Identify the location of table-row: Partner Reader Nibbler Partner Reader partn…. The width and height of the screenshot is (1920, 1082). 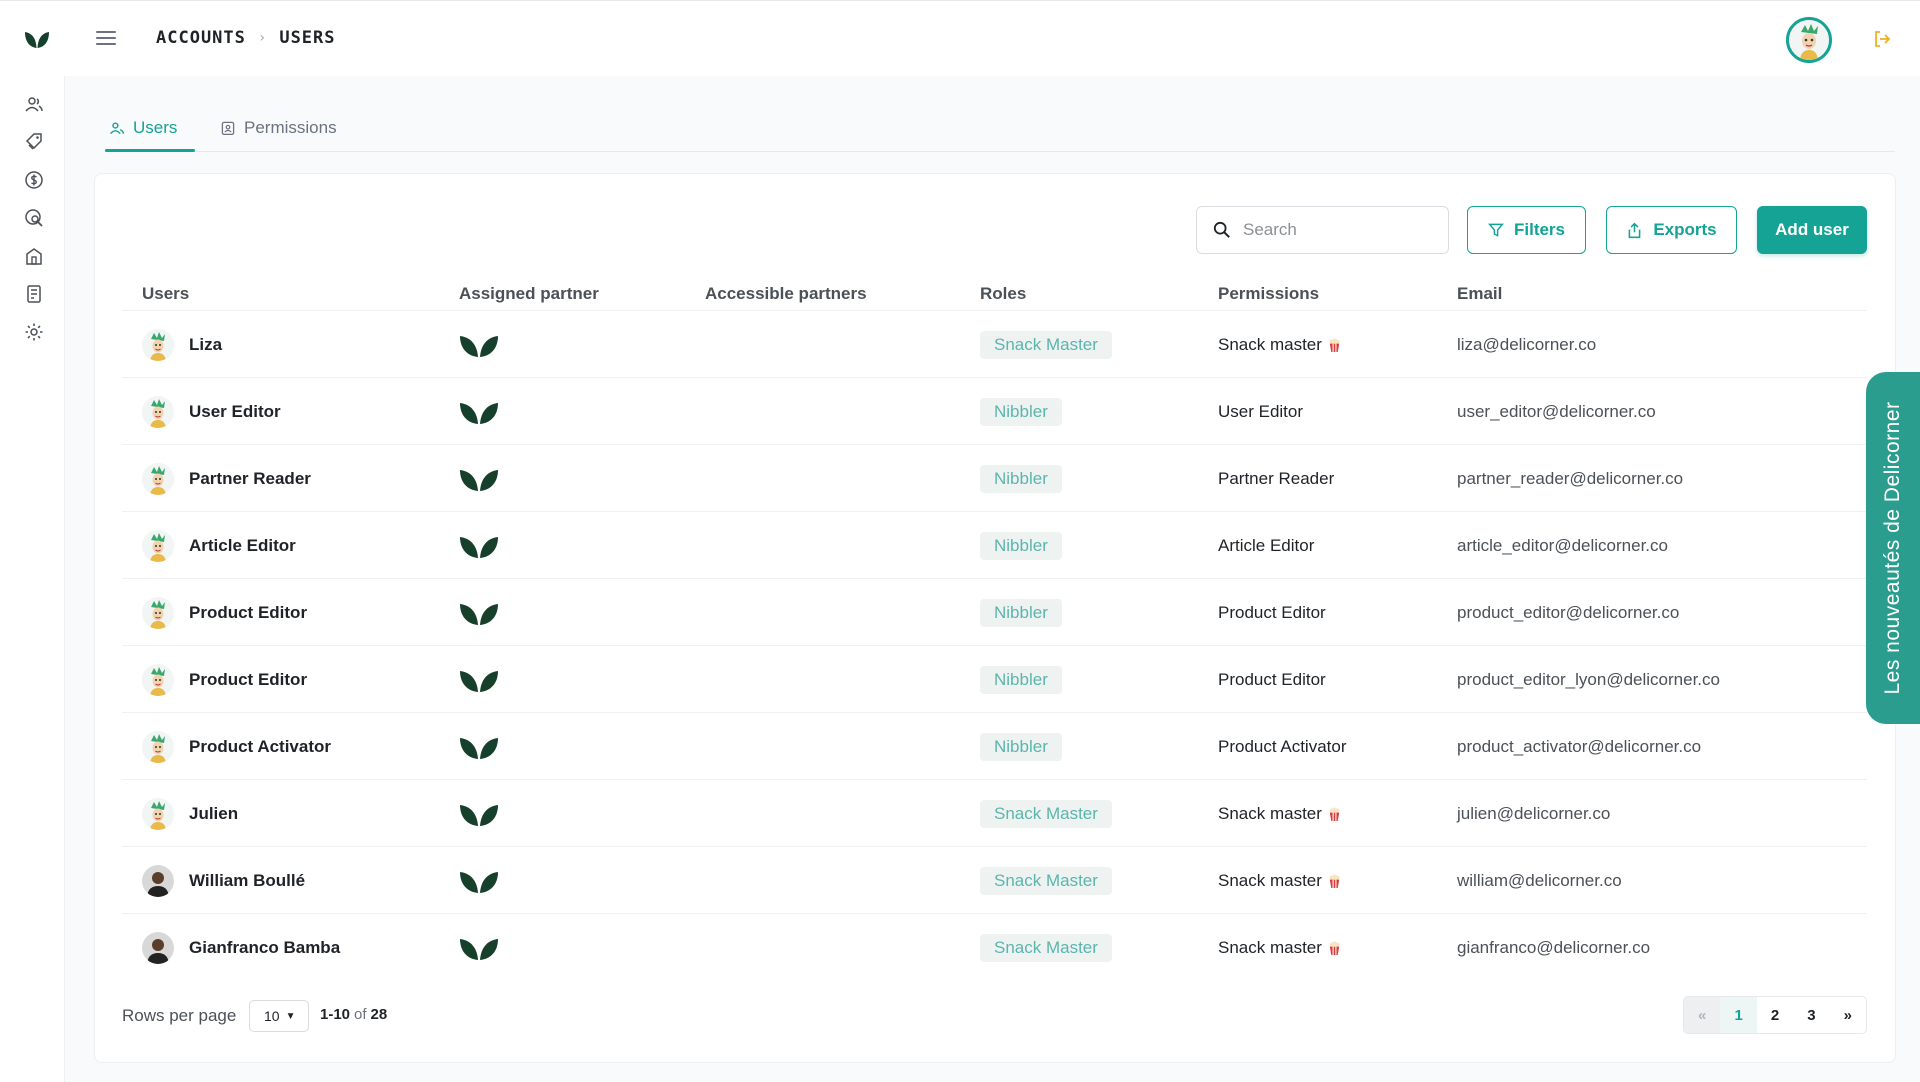
(994, 477).